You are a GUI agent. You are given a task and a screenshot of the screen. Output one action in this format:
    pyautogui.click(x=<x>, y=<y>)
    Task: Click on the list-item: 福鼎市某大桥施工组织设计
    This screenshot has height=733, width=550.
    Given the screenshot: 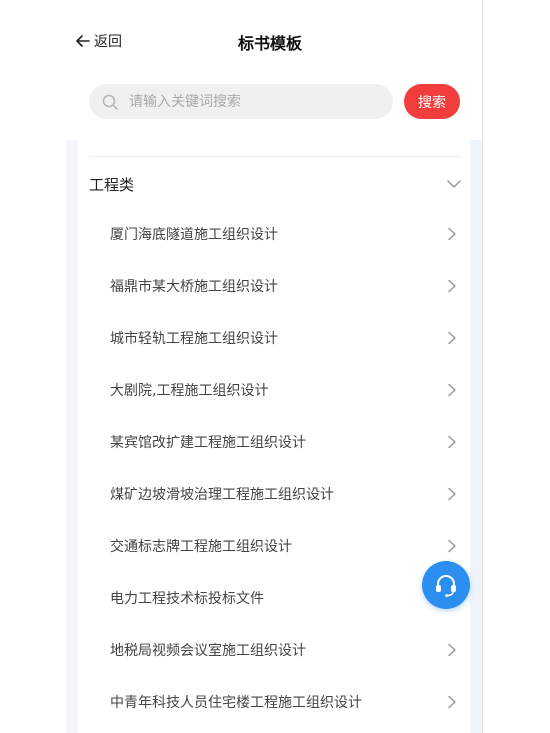 What is the action you would take?
    pyautogui.click(x=286, y=286)
    